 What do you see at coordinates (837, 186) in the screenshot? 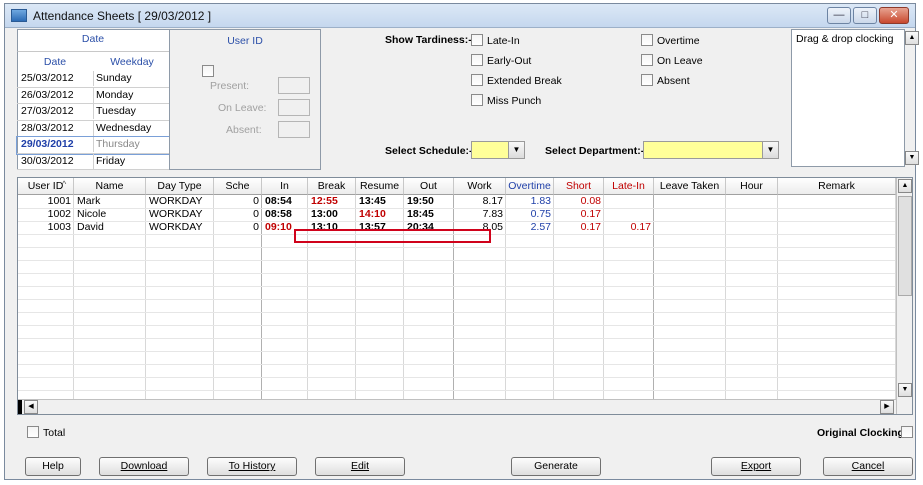
I see `column-header: Remark` at bounding box center [837, 186].